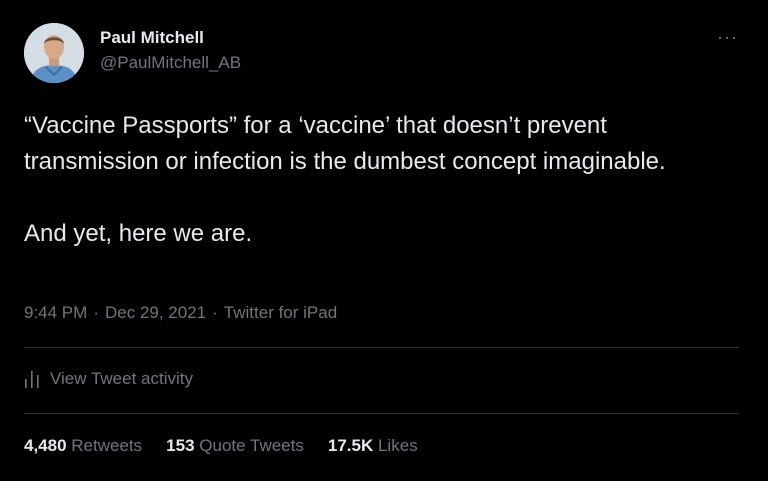 Image resolution: width=768 pixels, height=481 pixels. I want to click on retweets-stat: 4,480 Retweets, so click(83, 446).